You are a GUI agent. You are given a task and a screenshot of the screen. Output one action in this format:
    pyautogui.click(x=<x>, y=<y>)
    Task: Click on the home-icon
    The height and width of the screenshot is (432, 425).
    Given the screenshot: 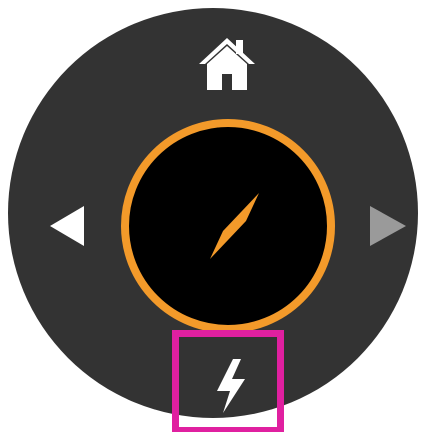 What is the action you would take?
    pyautogui.click(x=227, y=64)
    